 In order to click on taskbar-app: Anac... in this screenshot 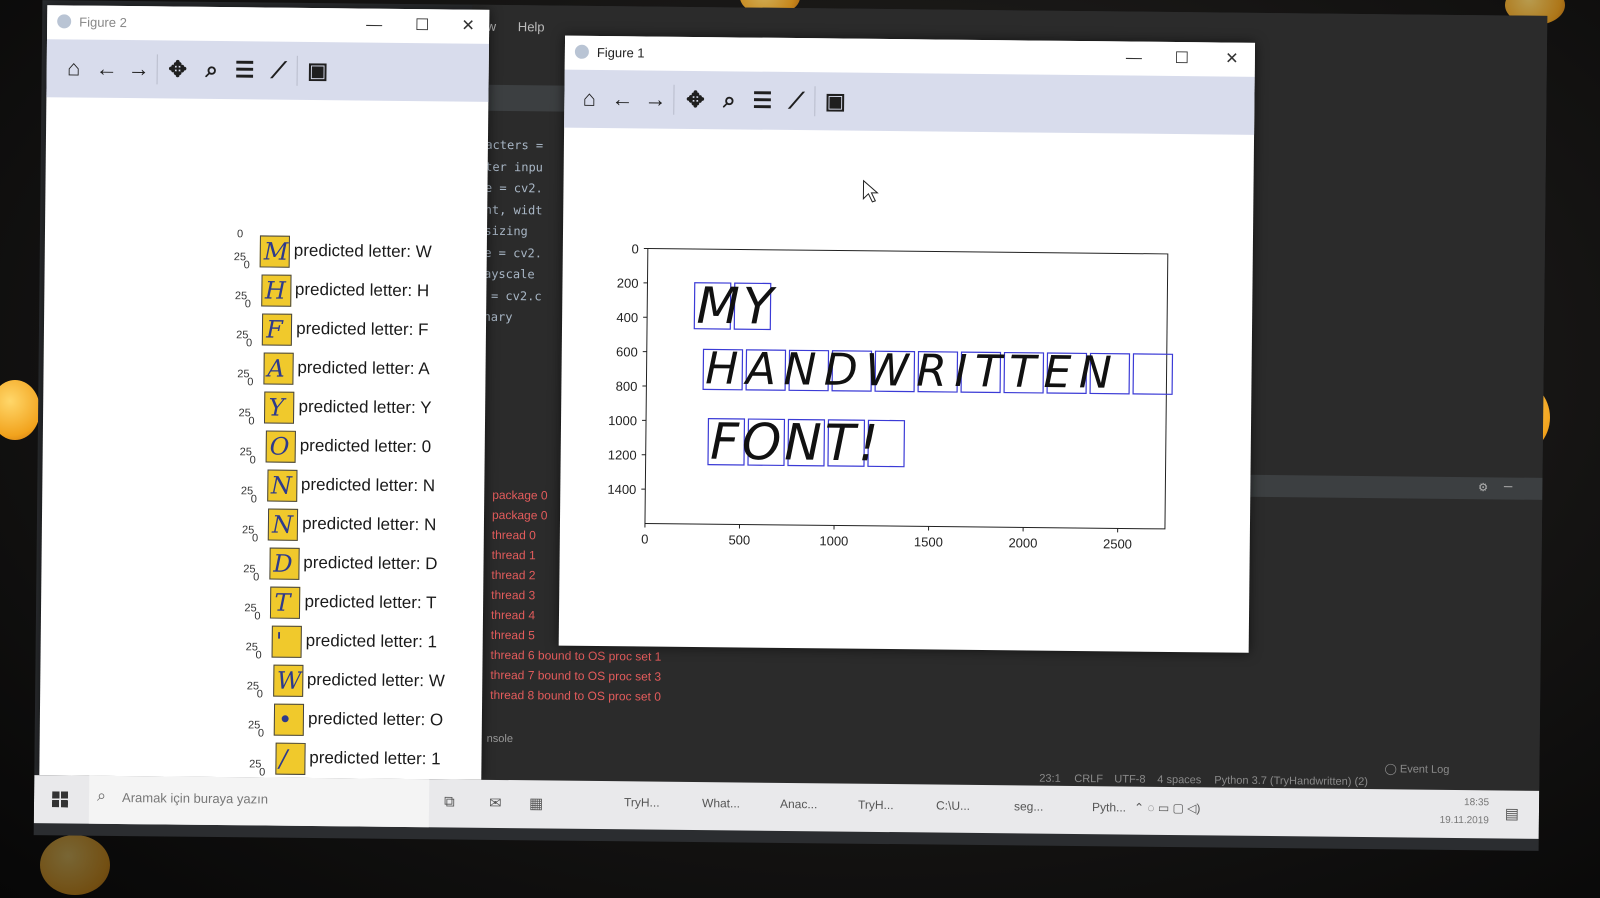, I will do `click(799, 804)`.